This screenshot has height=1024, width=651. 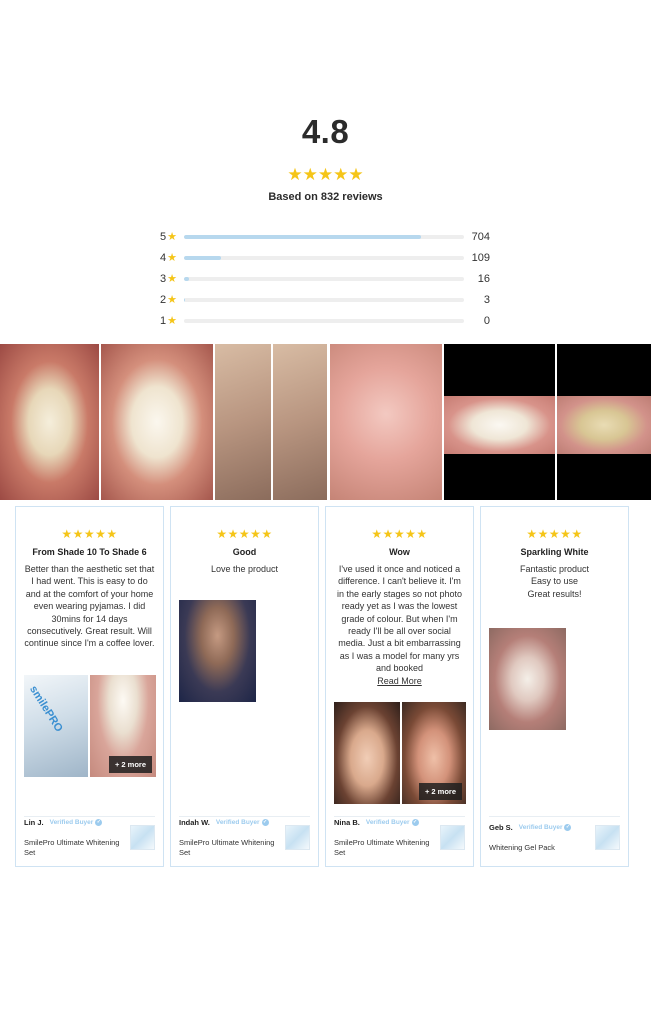 I want to click on review-count: Based on 832 reviews, so click(x=325, y=197).